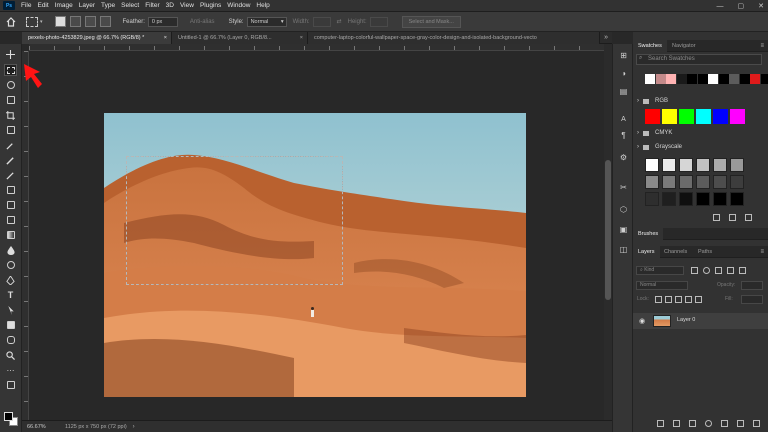 This screenshot has width=768, height=432. I want to click on fill-input, so click(752, 299).